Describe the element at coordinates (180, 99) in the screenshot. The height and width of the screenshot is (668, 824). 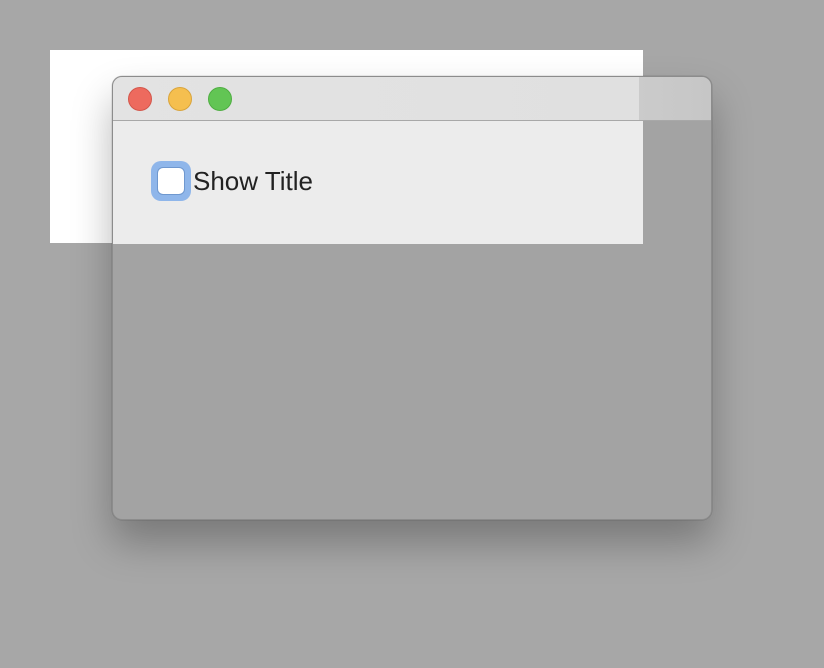
I see `minimize-button` at that location.